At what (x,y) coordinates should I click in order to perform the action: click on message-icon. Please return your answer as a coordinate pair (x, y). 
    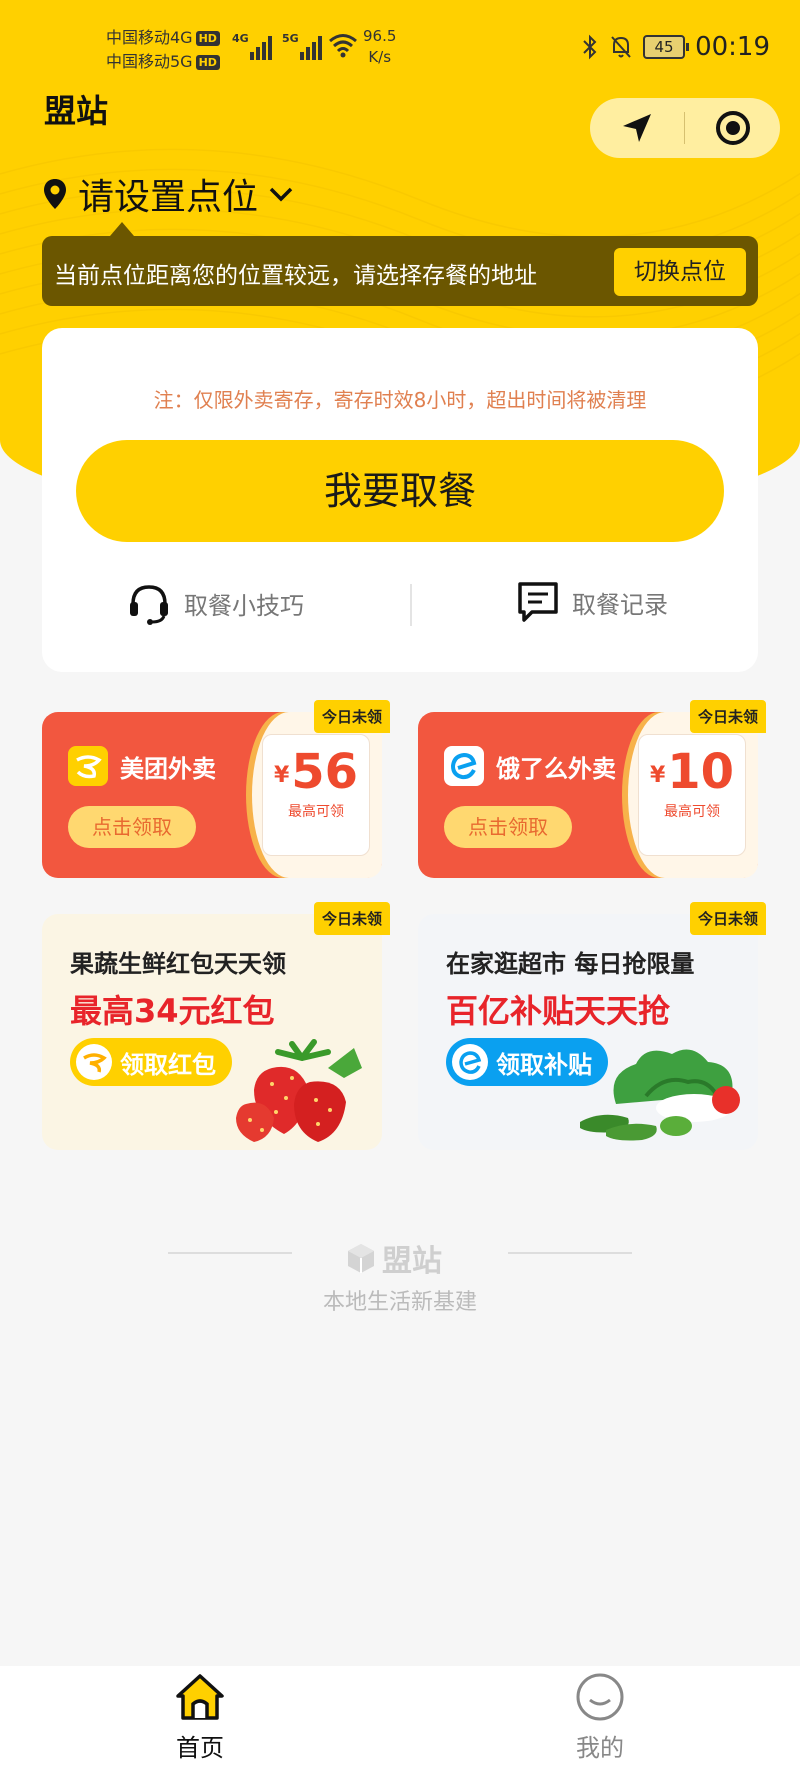
    Looking at the image, I should click on (538, 602).